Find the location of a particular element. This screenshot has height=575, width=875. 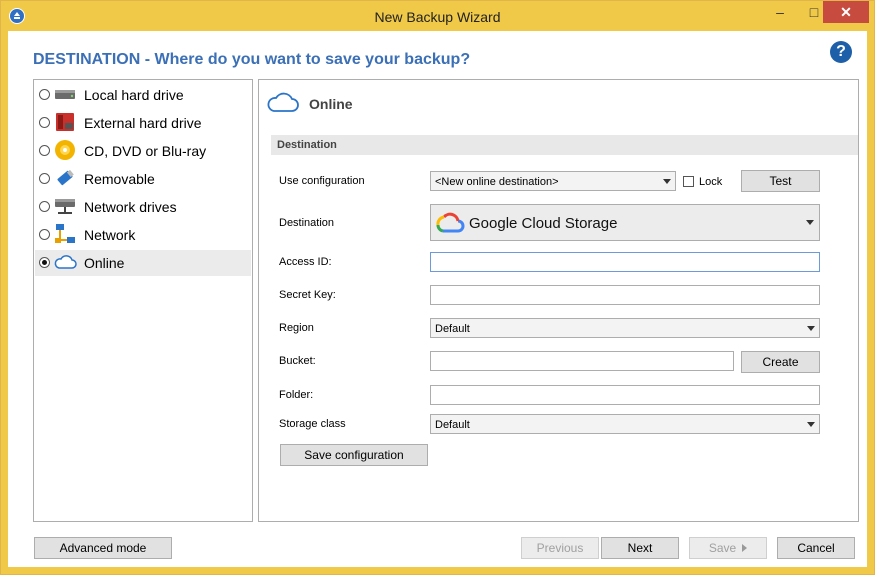

cancel-button: Cancel is located at coordinates (816, 548).